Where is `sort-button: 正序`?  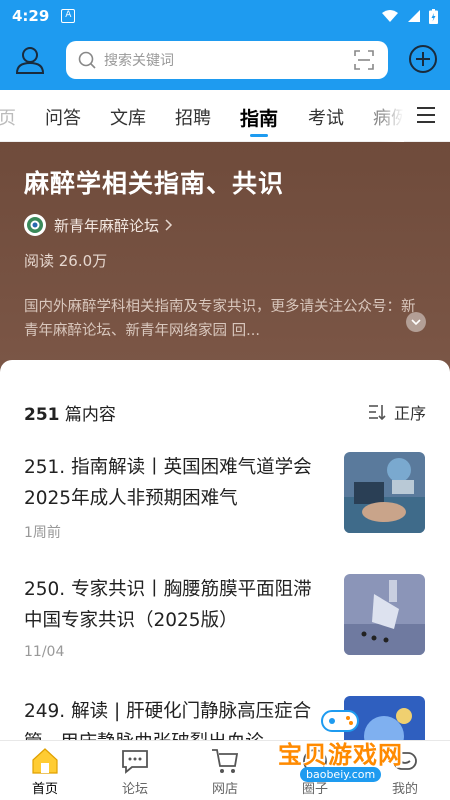
sort-button: 正序 is located at coordinates (397, 412).